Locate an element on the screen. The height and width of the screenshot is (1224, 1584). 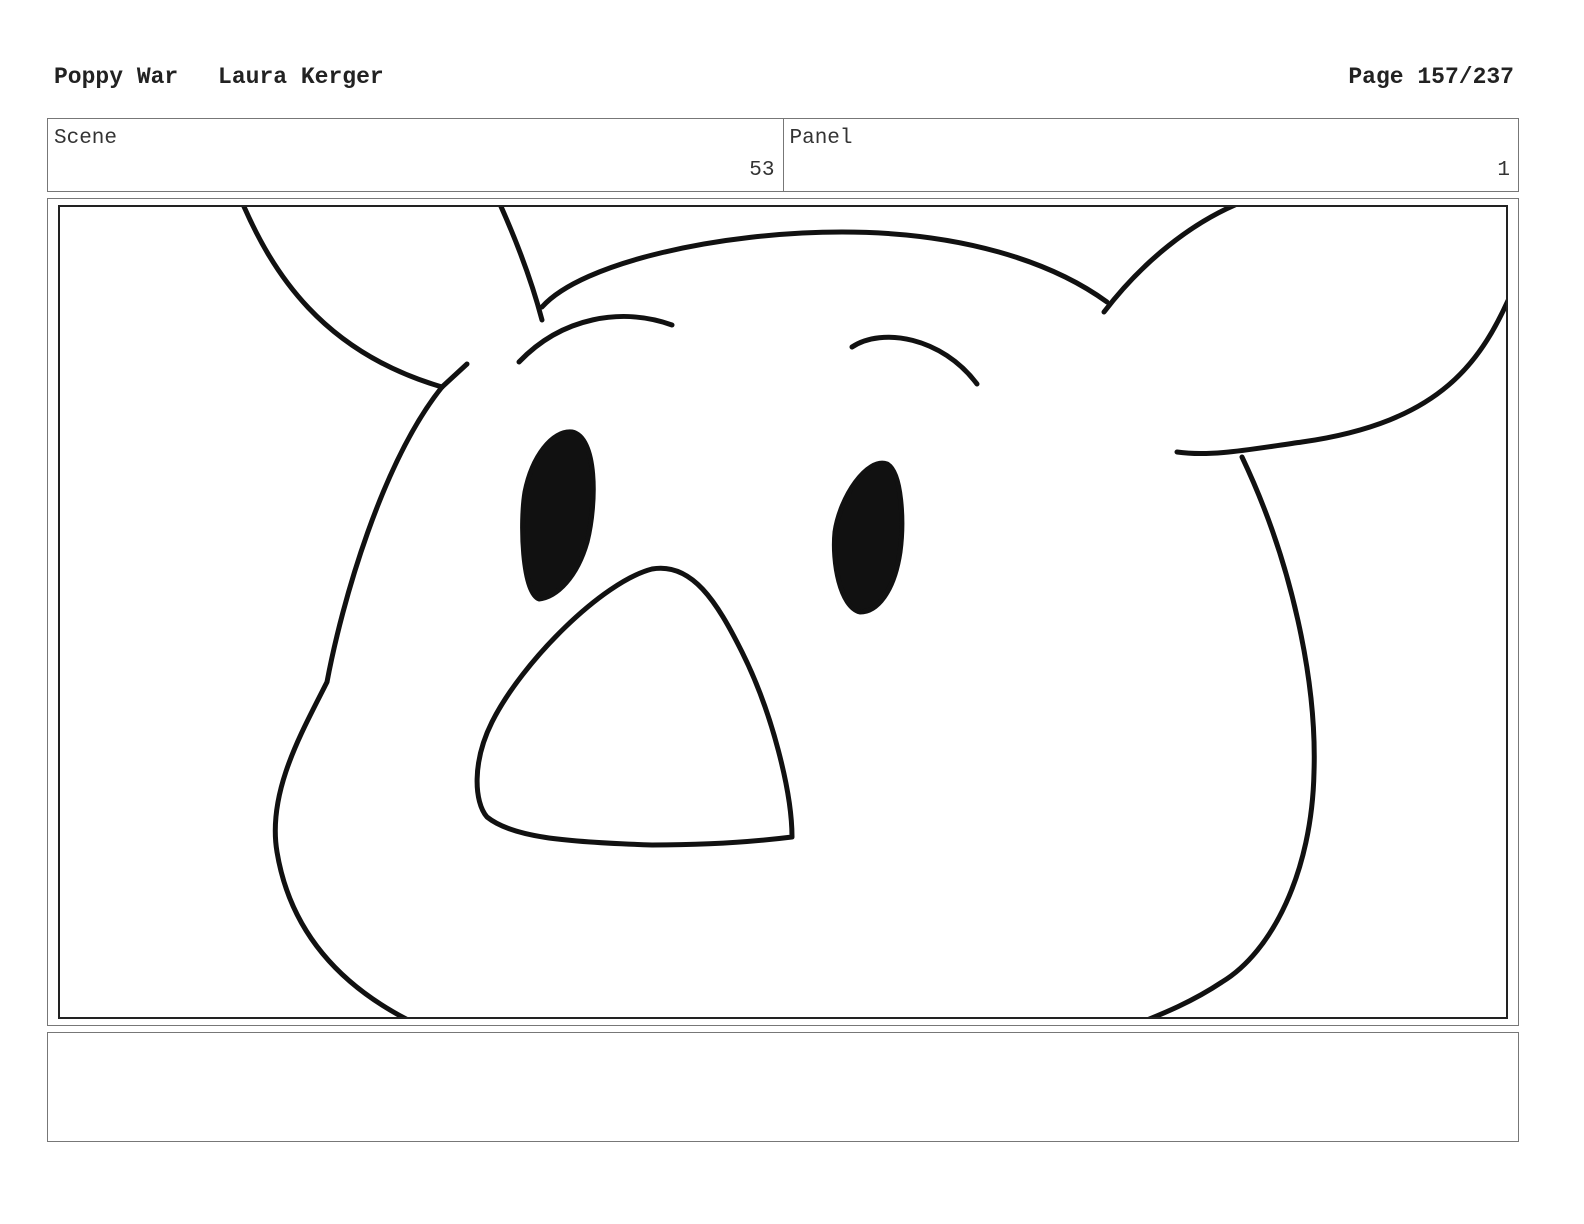
right-ear-top is located at coordinates (1169, 261).